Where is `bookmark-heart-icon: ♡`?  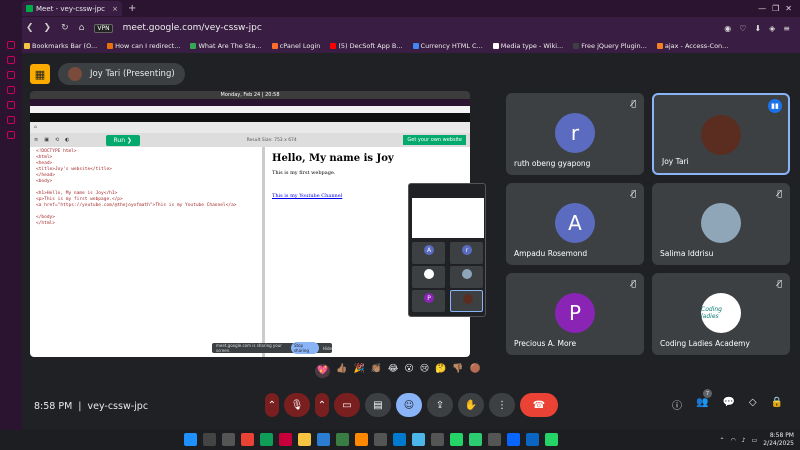
bookmark-heart-icon: ♡ is located at coordinates (742, 28).